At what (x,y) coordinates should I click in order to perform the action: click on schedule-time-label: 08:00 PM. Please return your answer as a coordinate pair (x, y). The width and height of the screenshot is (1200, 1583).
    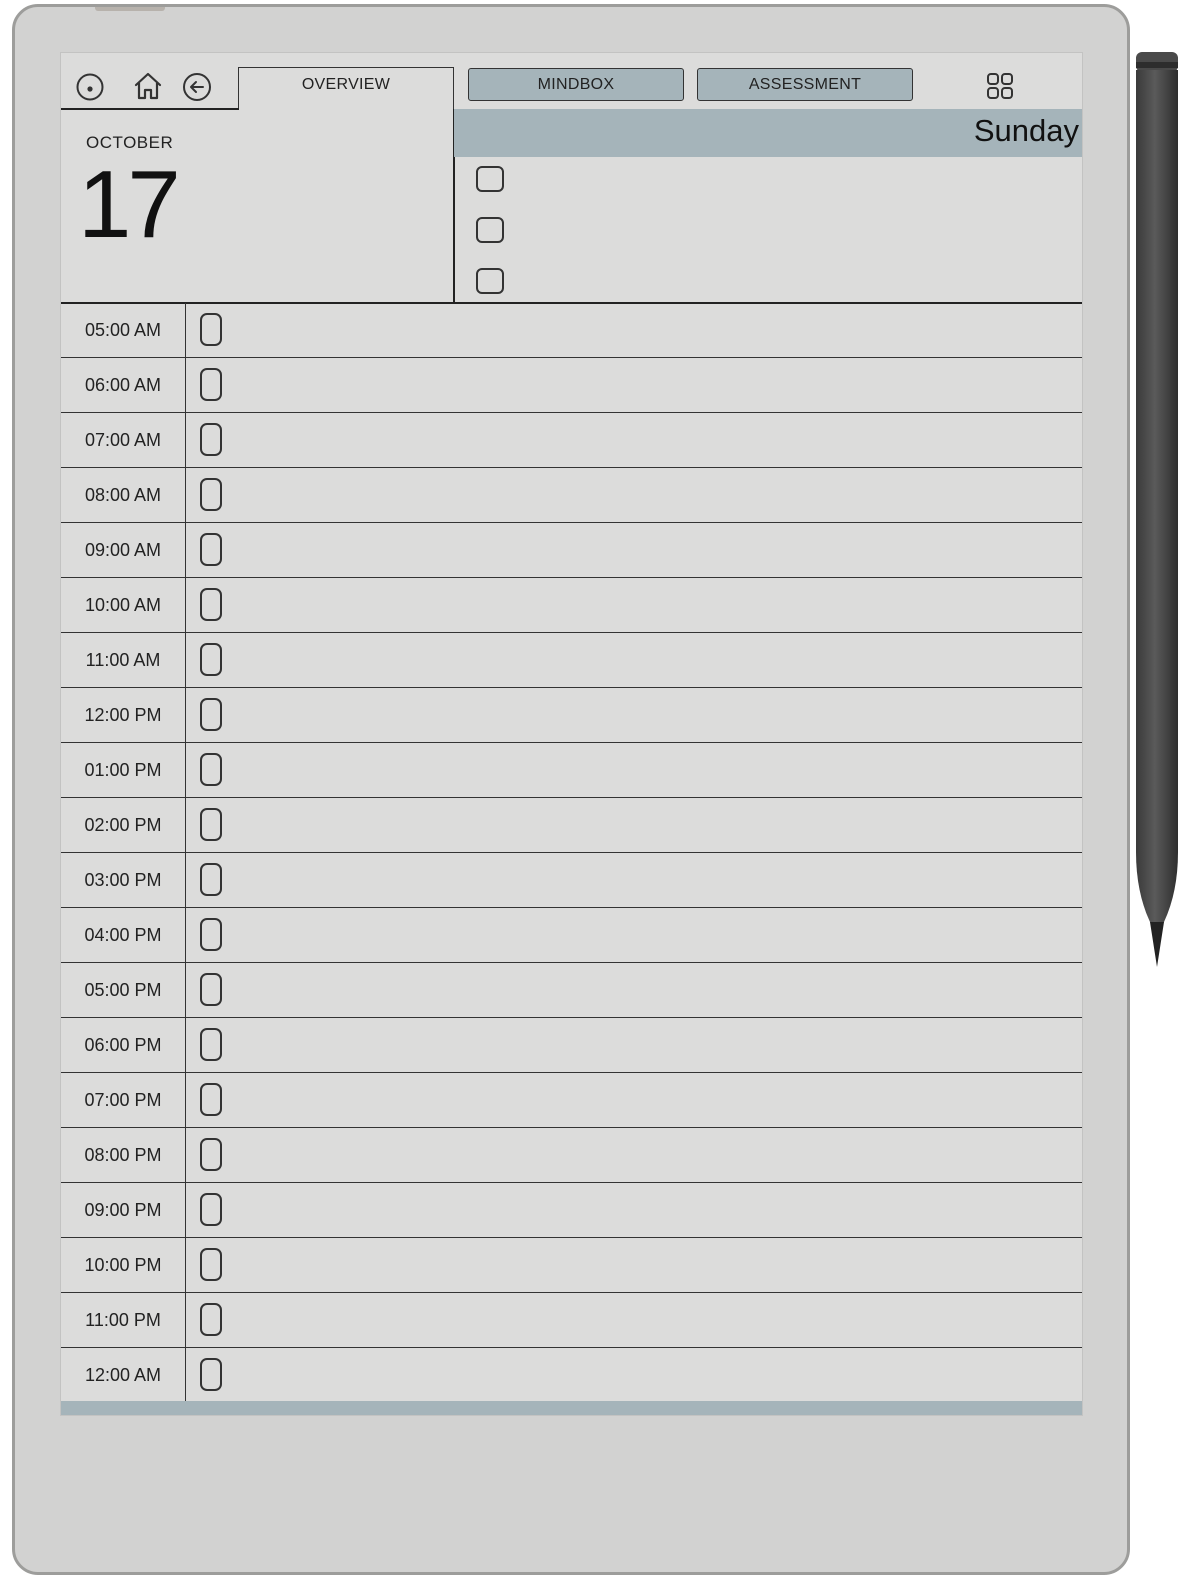
    Looking at the image, I should click on (123, 1155).